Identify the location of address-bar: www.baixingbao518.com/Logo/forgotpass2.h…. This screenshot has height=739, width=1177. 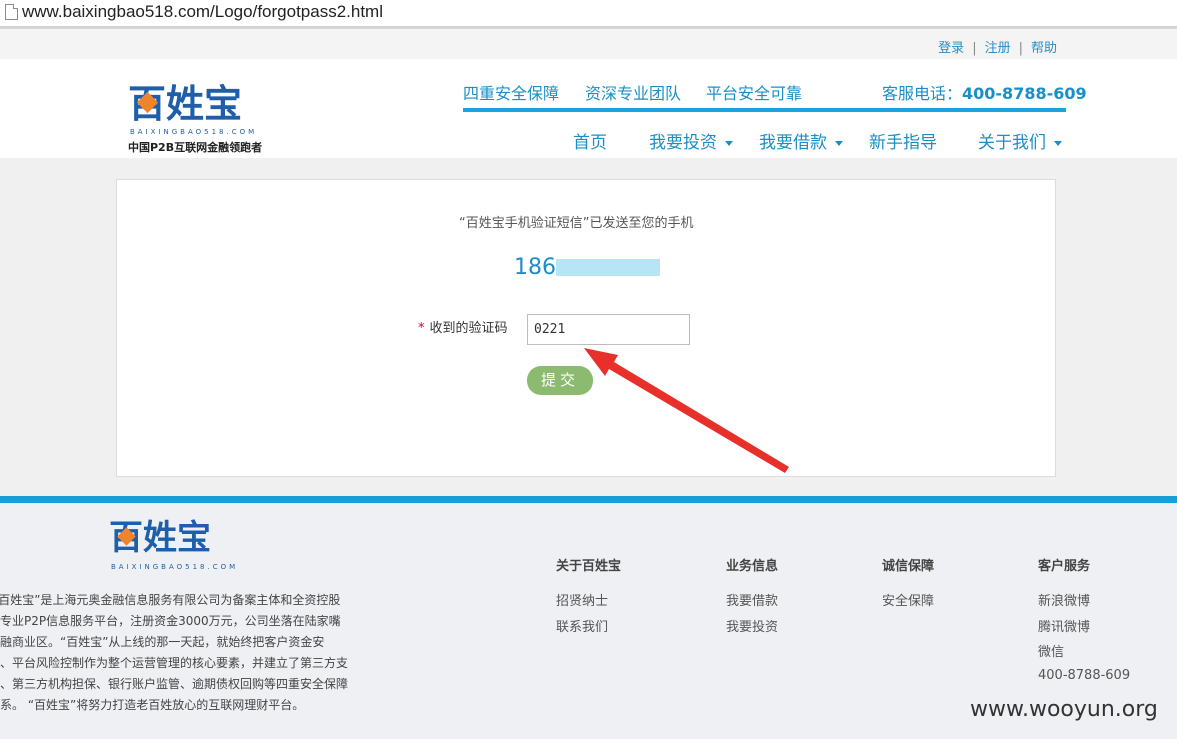
(588, 13).